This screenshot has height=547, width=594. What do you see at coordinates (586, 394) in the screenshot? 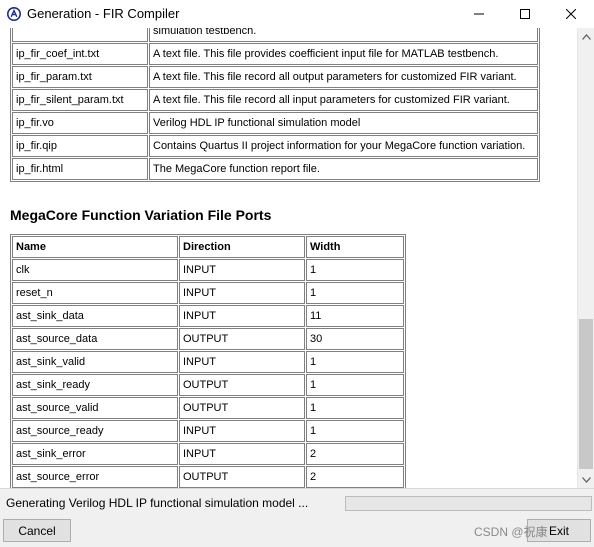
I see `scrollbar-thumb` at bounding box center [586, 394].